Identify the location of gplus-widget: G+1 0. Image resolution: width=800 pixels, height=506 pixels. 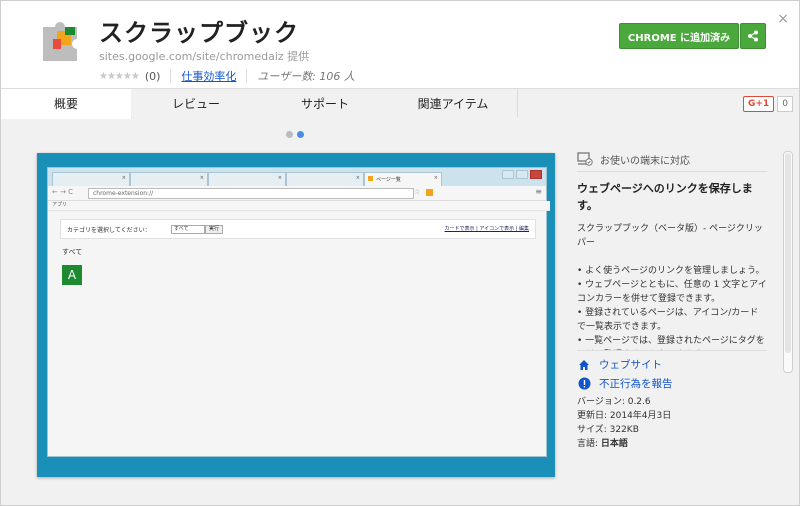
(768, 104).